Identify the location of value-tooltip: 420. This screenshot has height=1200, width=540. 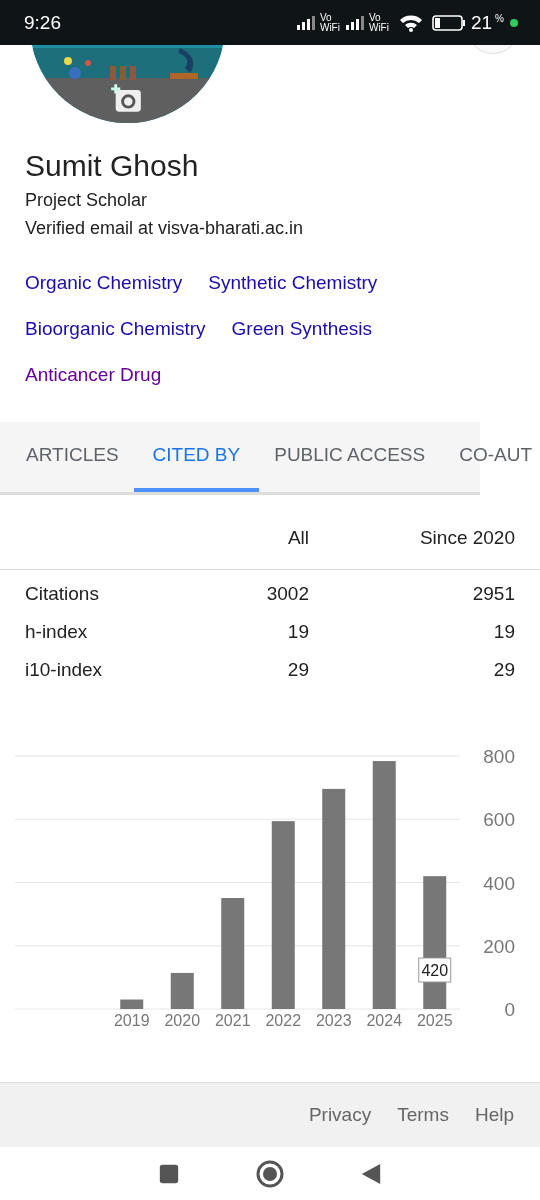
(435, 970).